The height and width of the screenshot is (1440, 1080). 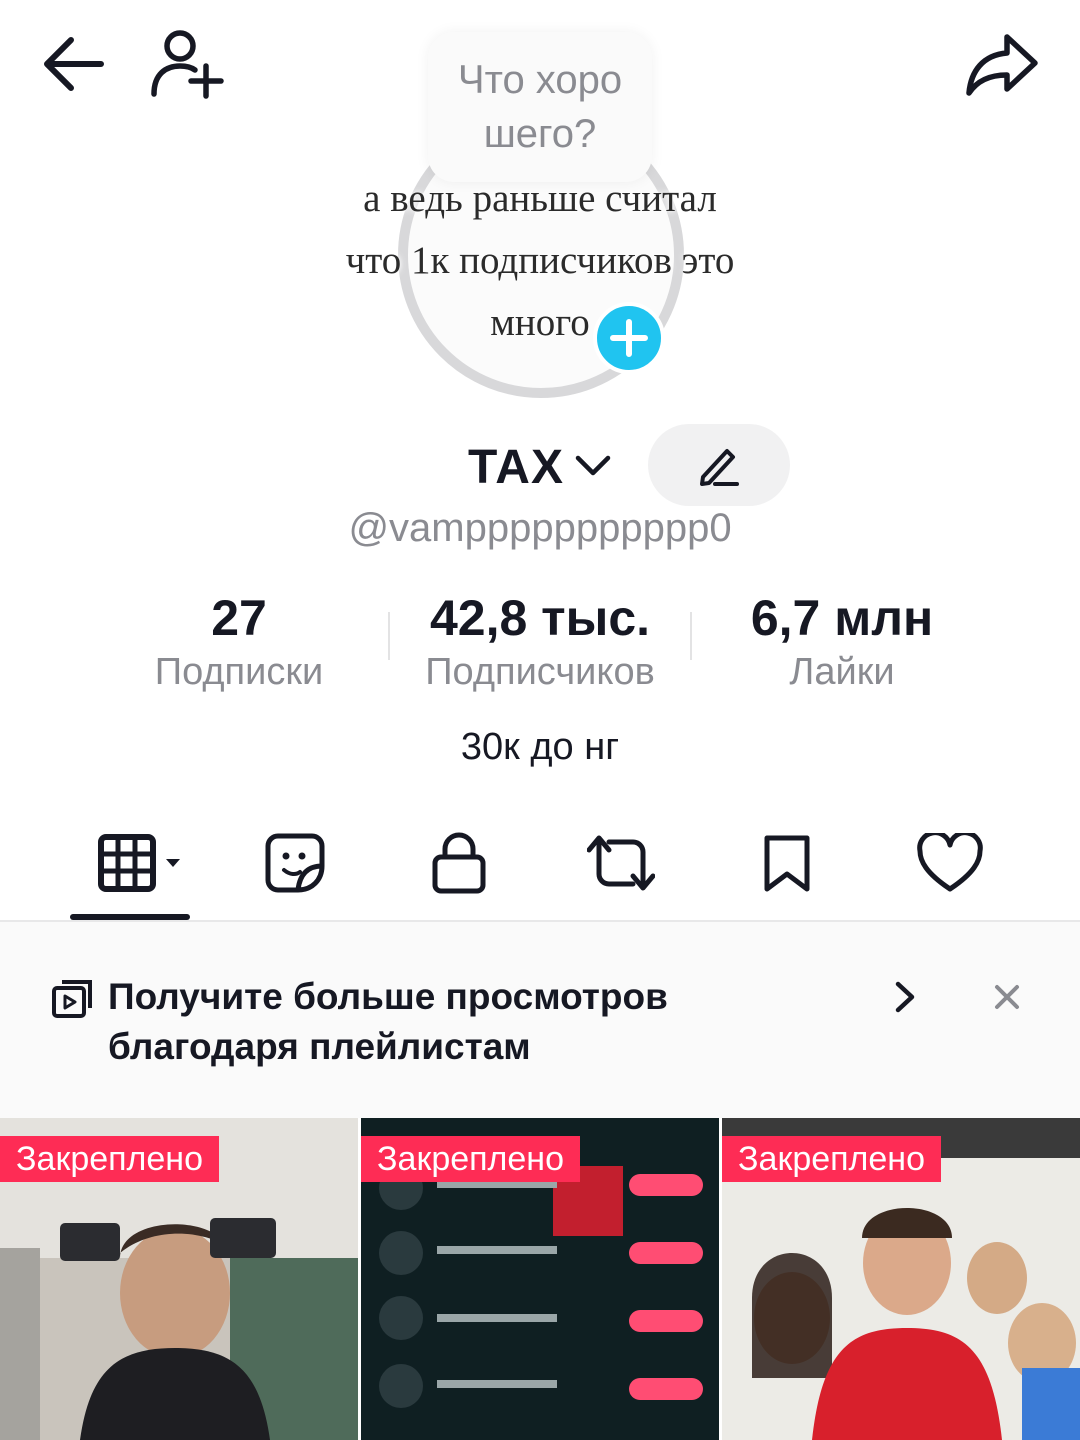 I want to click on pencil-icon, so click(x=719, y=467).